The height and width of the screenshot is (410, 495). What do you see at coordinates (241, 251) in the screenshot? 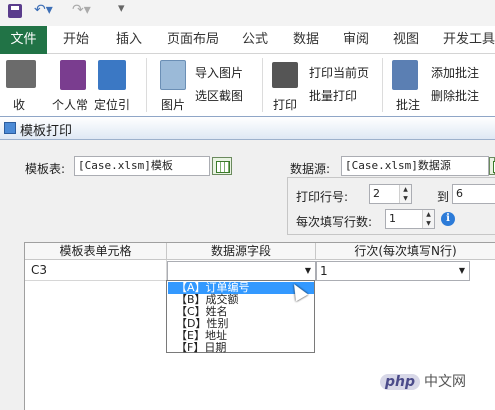
I see `column-header-datasource-field: 数据源字段` at bounding box center [241, 251].